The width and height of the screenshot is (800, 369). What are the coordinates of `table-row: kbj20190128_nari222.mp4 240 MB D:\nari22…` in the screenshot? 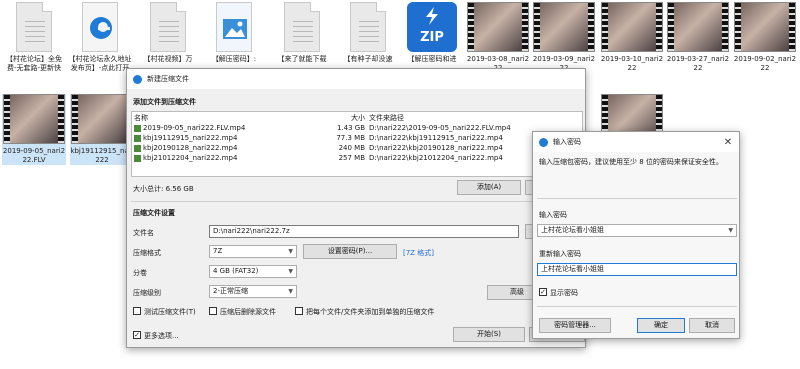 It's located at (357, 148).